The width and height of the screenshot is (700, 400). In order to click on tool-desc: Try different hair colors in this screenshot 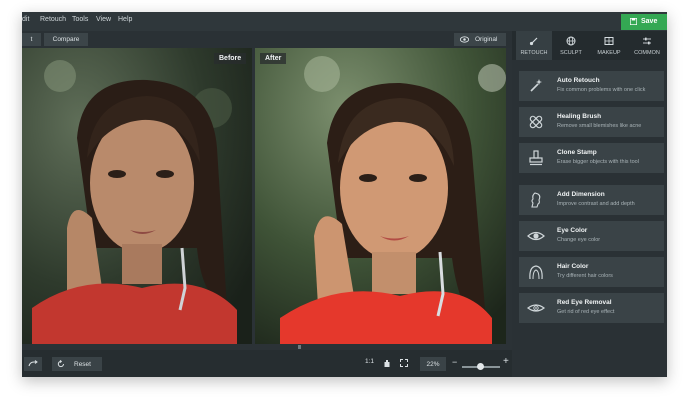, I will do `click(585, 276)`.